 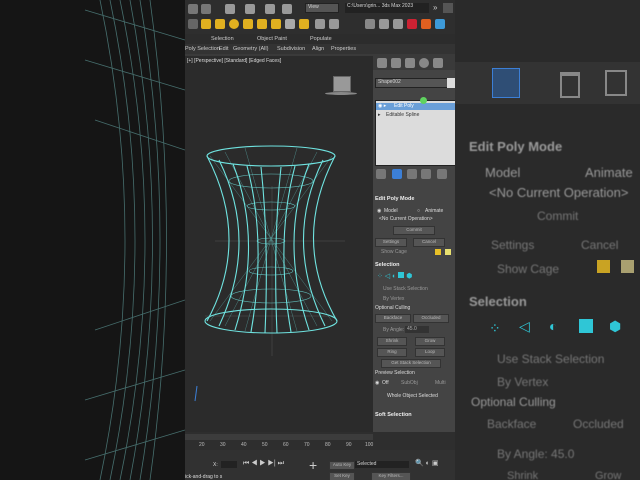 I want to click on ribbon-sub-geometry: Geometry (All), so click(x=250, y=49).